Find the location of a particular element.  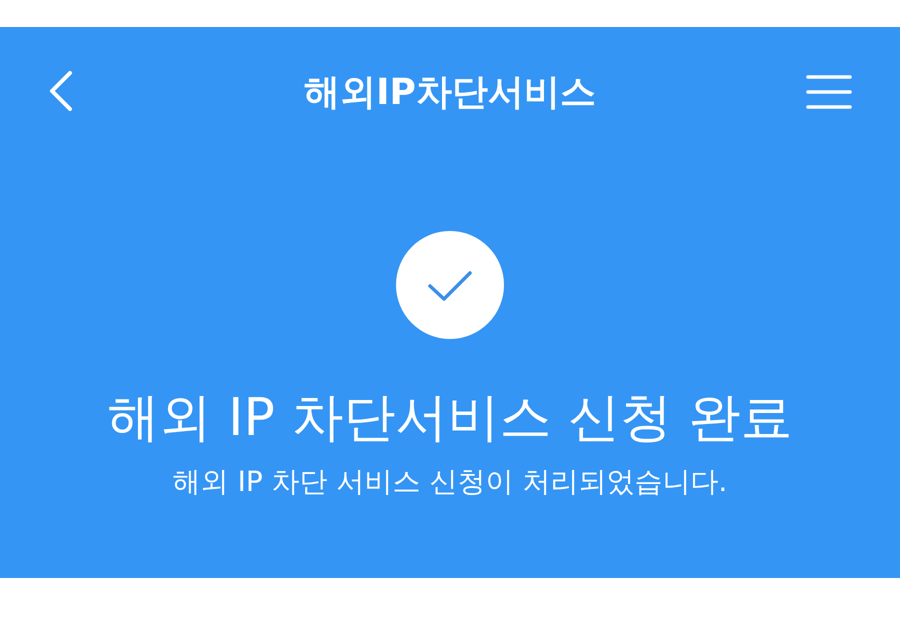

back-icon is located at coordinates (61, 90).